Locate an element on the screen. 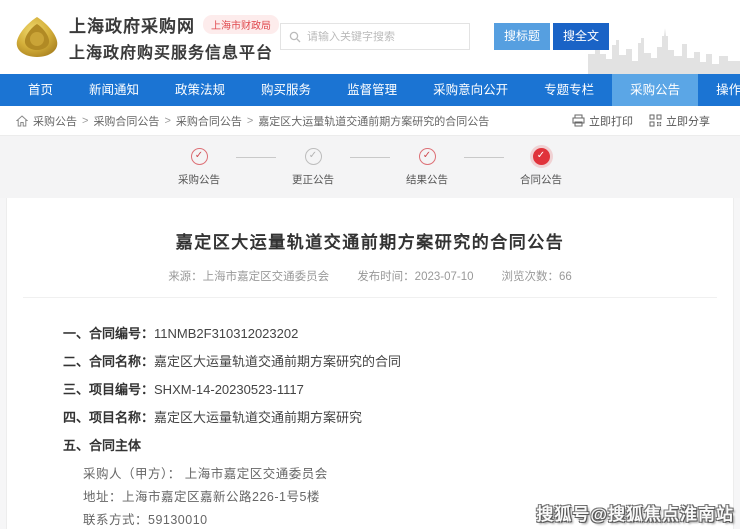 Image resolution: width=740 pixels, height=529 pixels. step-contract-announcement: ✓ 合同公告 is located at coordinates (541, 167).